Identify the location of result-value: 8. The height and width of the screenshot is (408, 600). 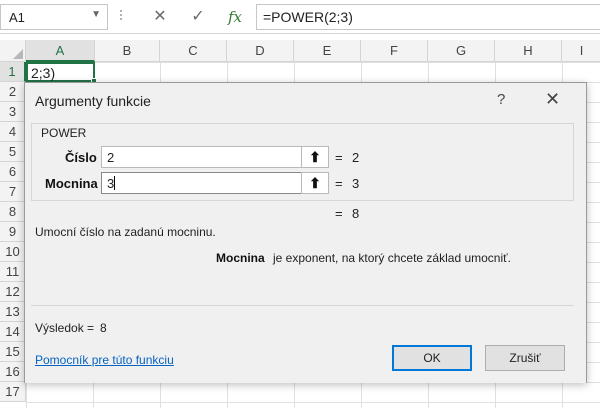
(103, 328).